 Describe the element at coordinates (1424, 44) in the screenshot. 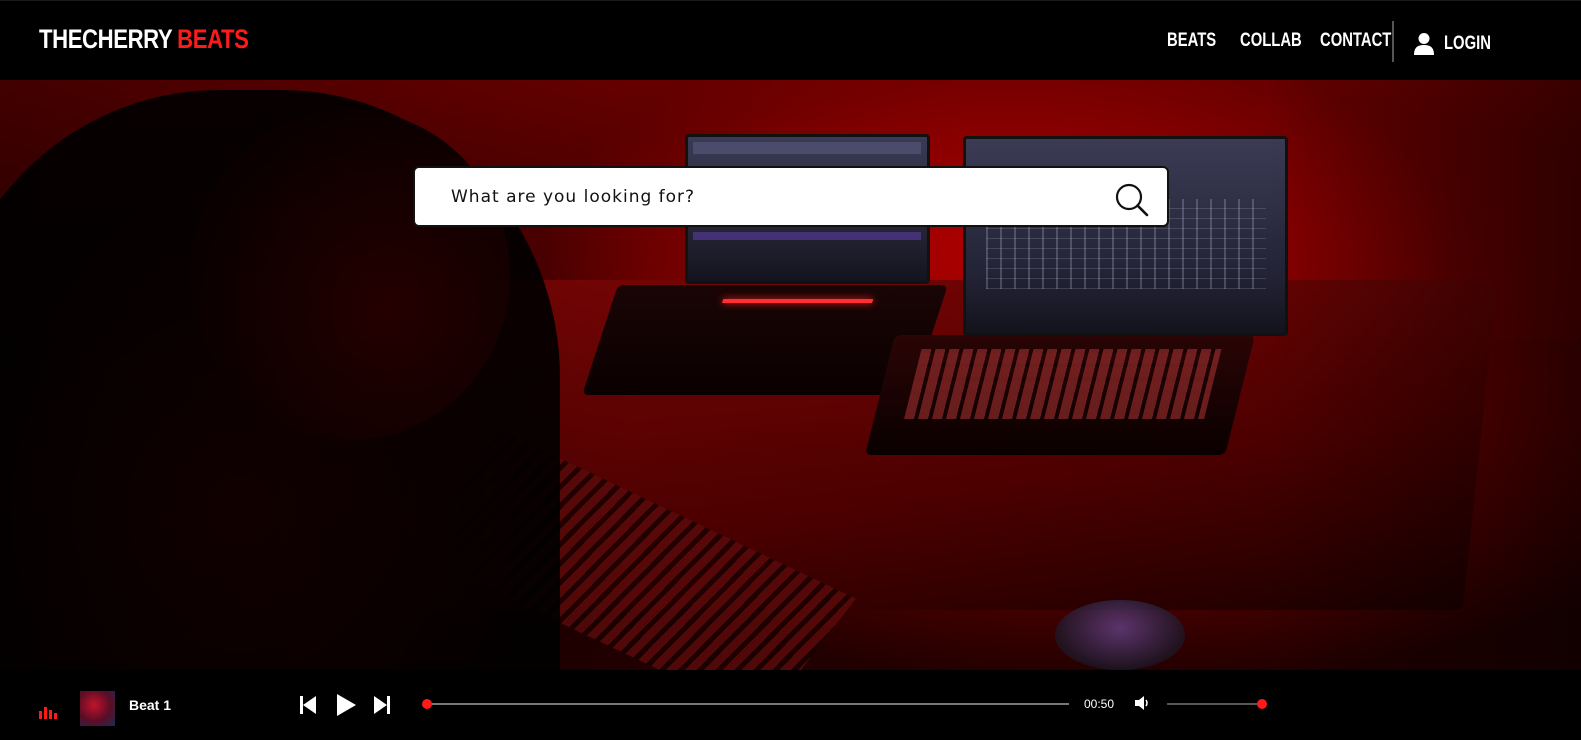

I see `user-icon` at that location.